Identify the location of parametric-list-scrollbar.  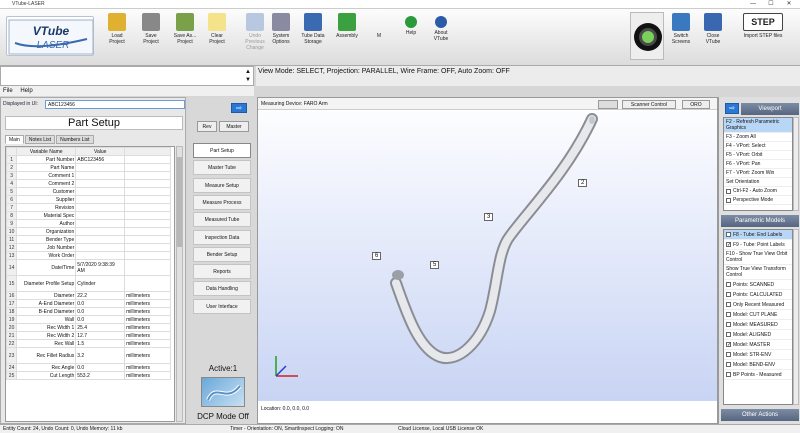
(796, 317).